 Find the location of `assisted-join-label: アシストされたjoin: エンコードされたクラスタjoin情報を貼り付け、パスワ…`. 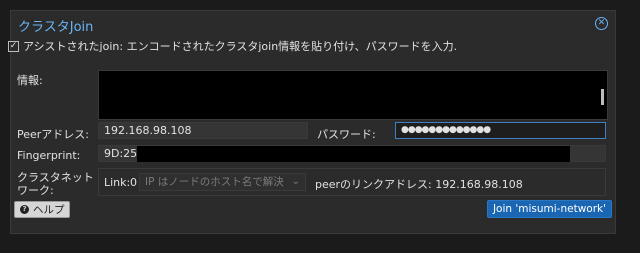

assisted-join-label: アシストされたjoin: エンコードされたクラスタjoin情報を貼り付け、パスワ… is located at coordinates (240, 46).